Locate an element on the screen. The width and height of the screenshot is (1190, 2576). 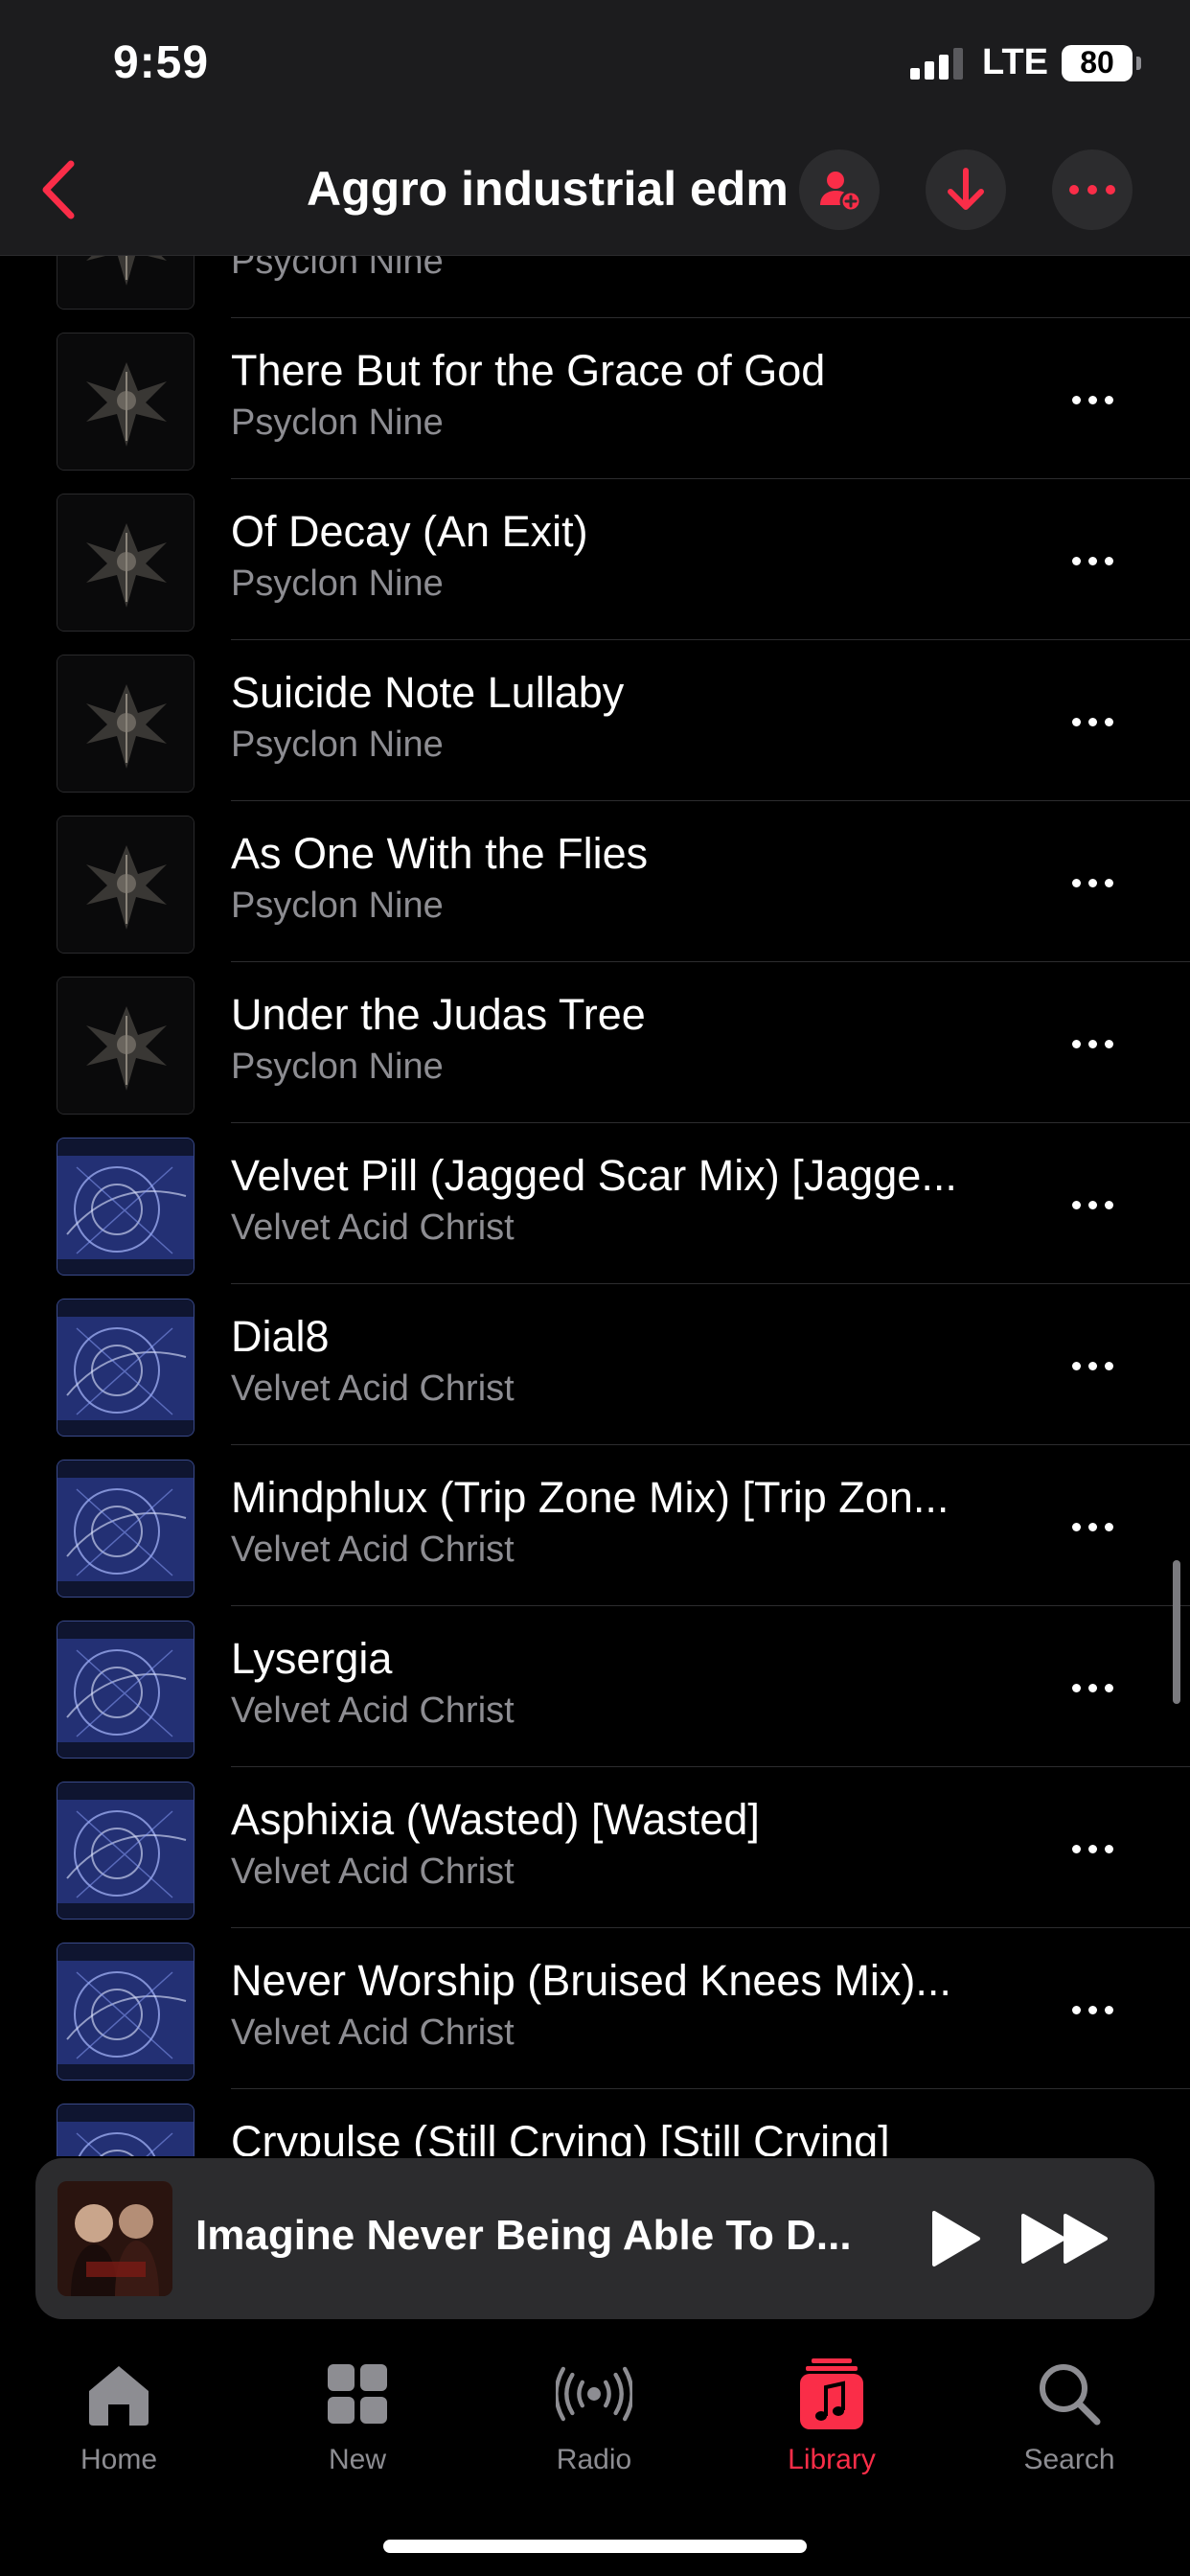
fast-forward-icon is located at coordinates (1065, 2239).